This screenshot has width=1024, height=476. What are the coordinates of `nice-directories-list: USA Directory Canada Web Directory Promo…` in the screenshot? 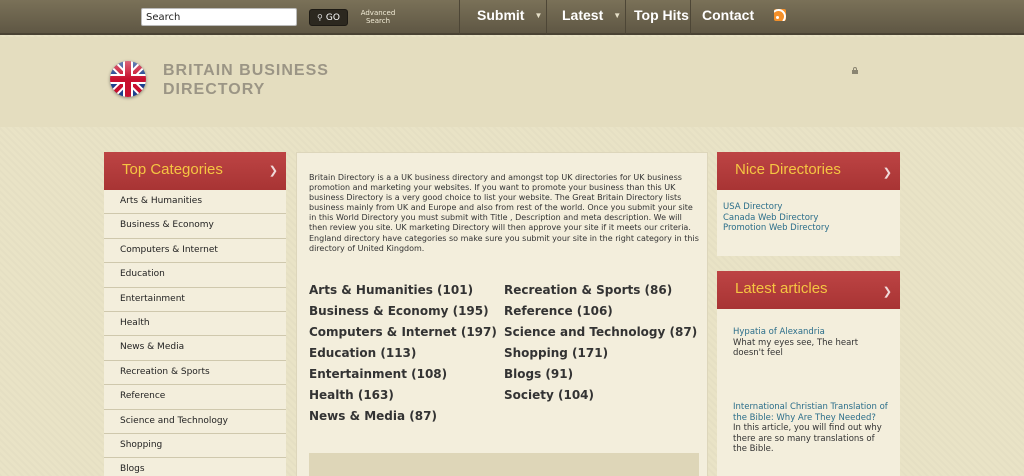 It's located at (808, 223).